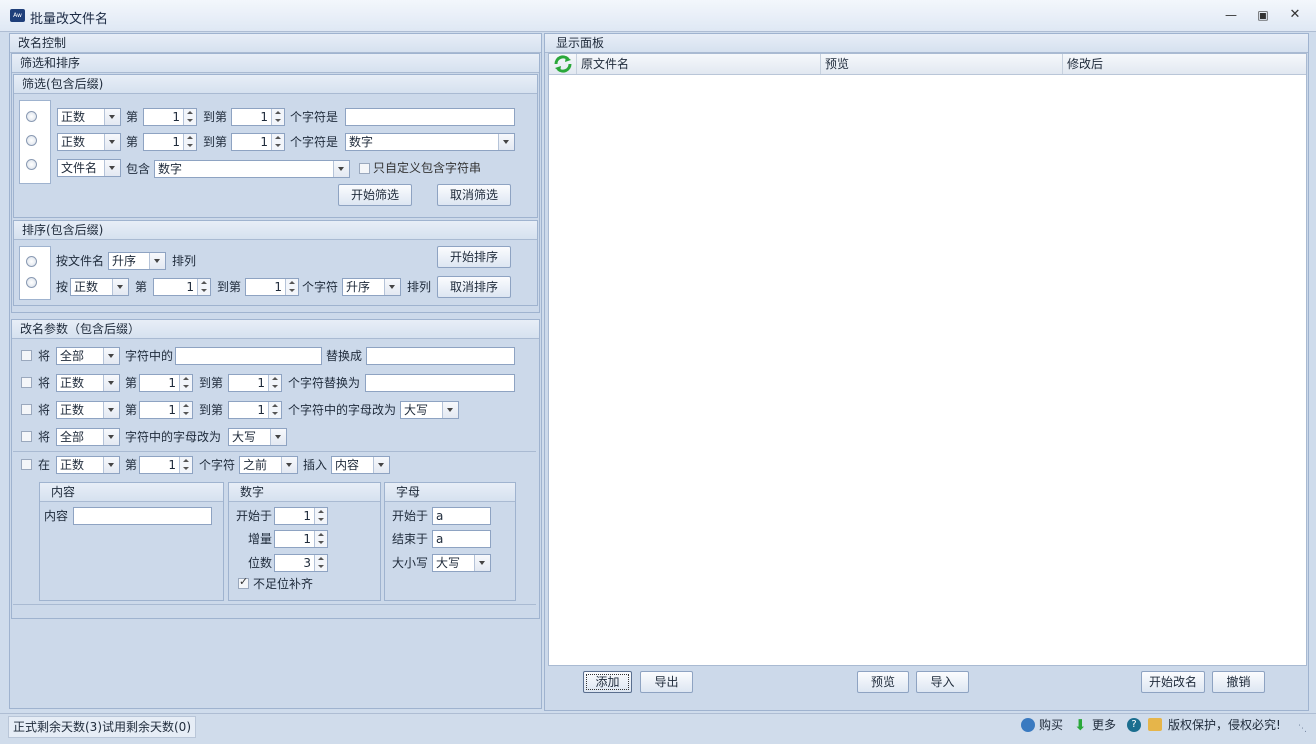 The image size is (1316, 744). Describe the element at coordinates (137, 261) in the screenshot. I see `sort-row1-order-combo: 升序` at that location.